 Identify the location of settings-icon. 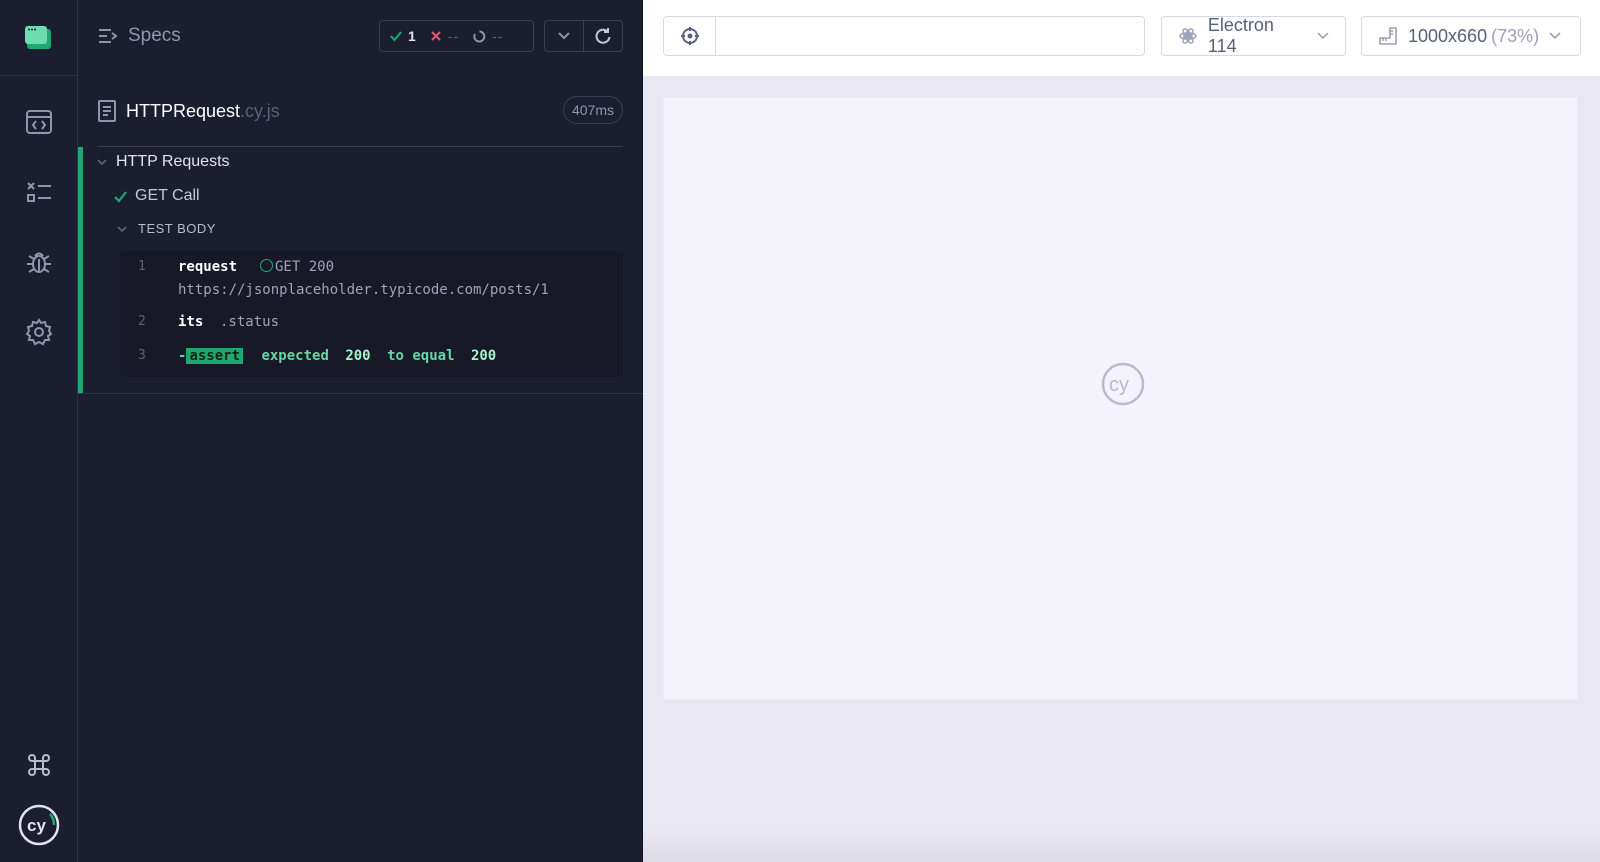
(39, 332).